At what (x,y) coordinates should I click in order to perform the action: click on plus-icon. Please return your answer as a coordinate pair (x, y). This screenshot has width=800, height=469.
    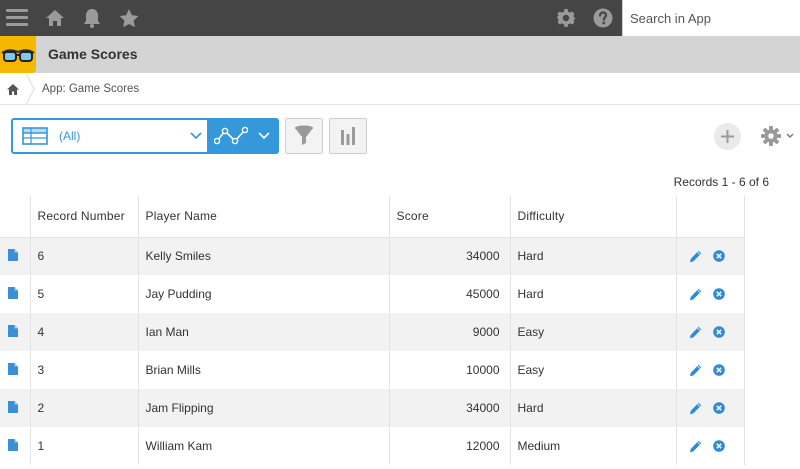
    Looking at the image, I should click on (727, 136).